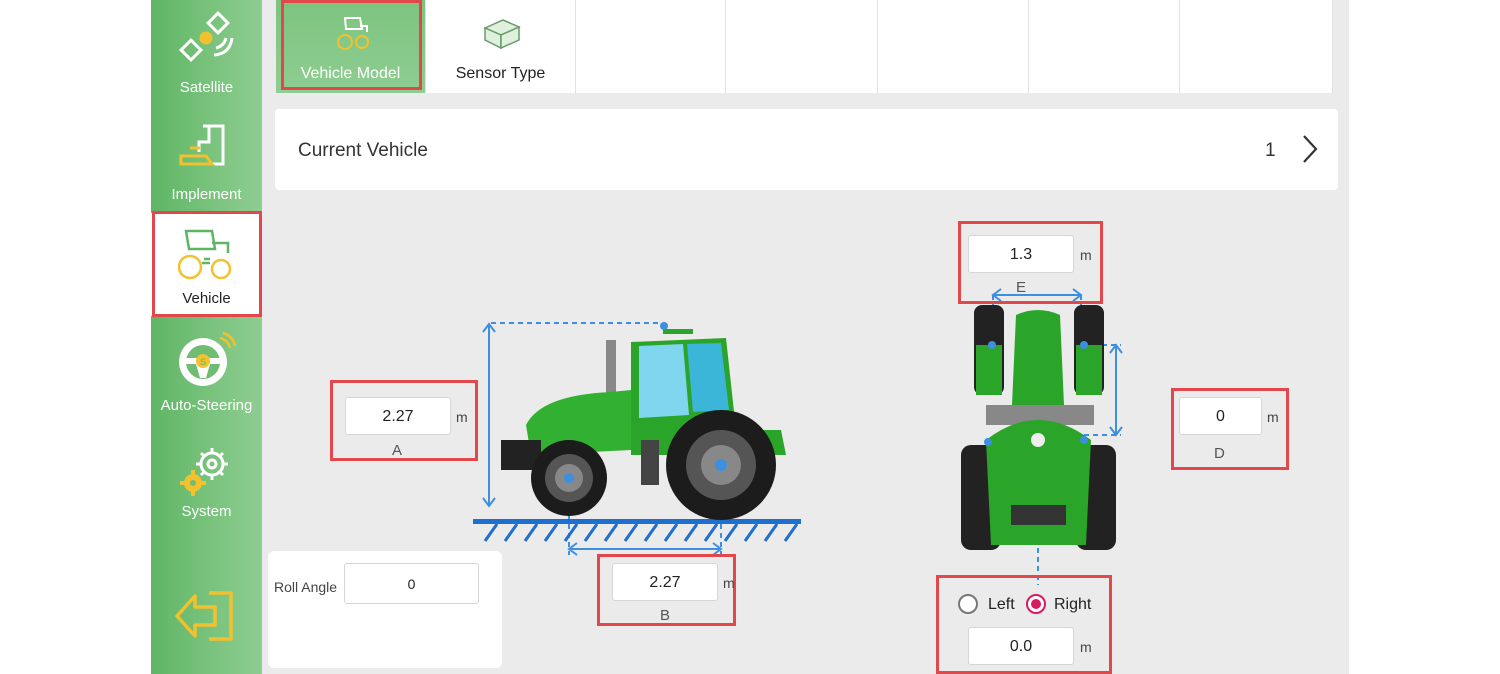 The image size is (1500, 674). I want to click on dimension-d-label: D, so click(1219, 453).